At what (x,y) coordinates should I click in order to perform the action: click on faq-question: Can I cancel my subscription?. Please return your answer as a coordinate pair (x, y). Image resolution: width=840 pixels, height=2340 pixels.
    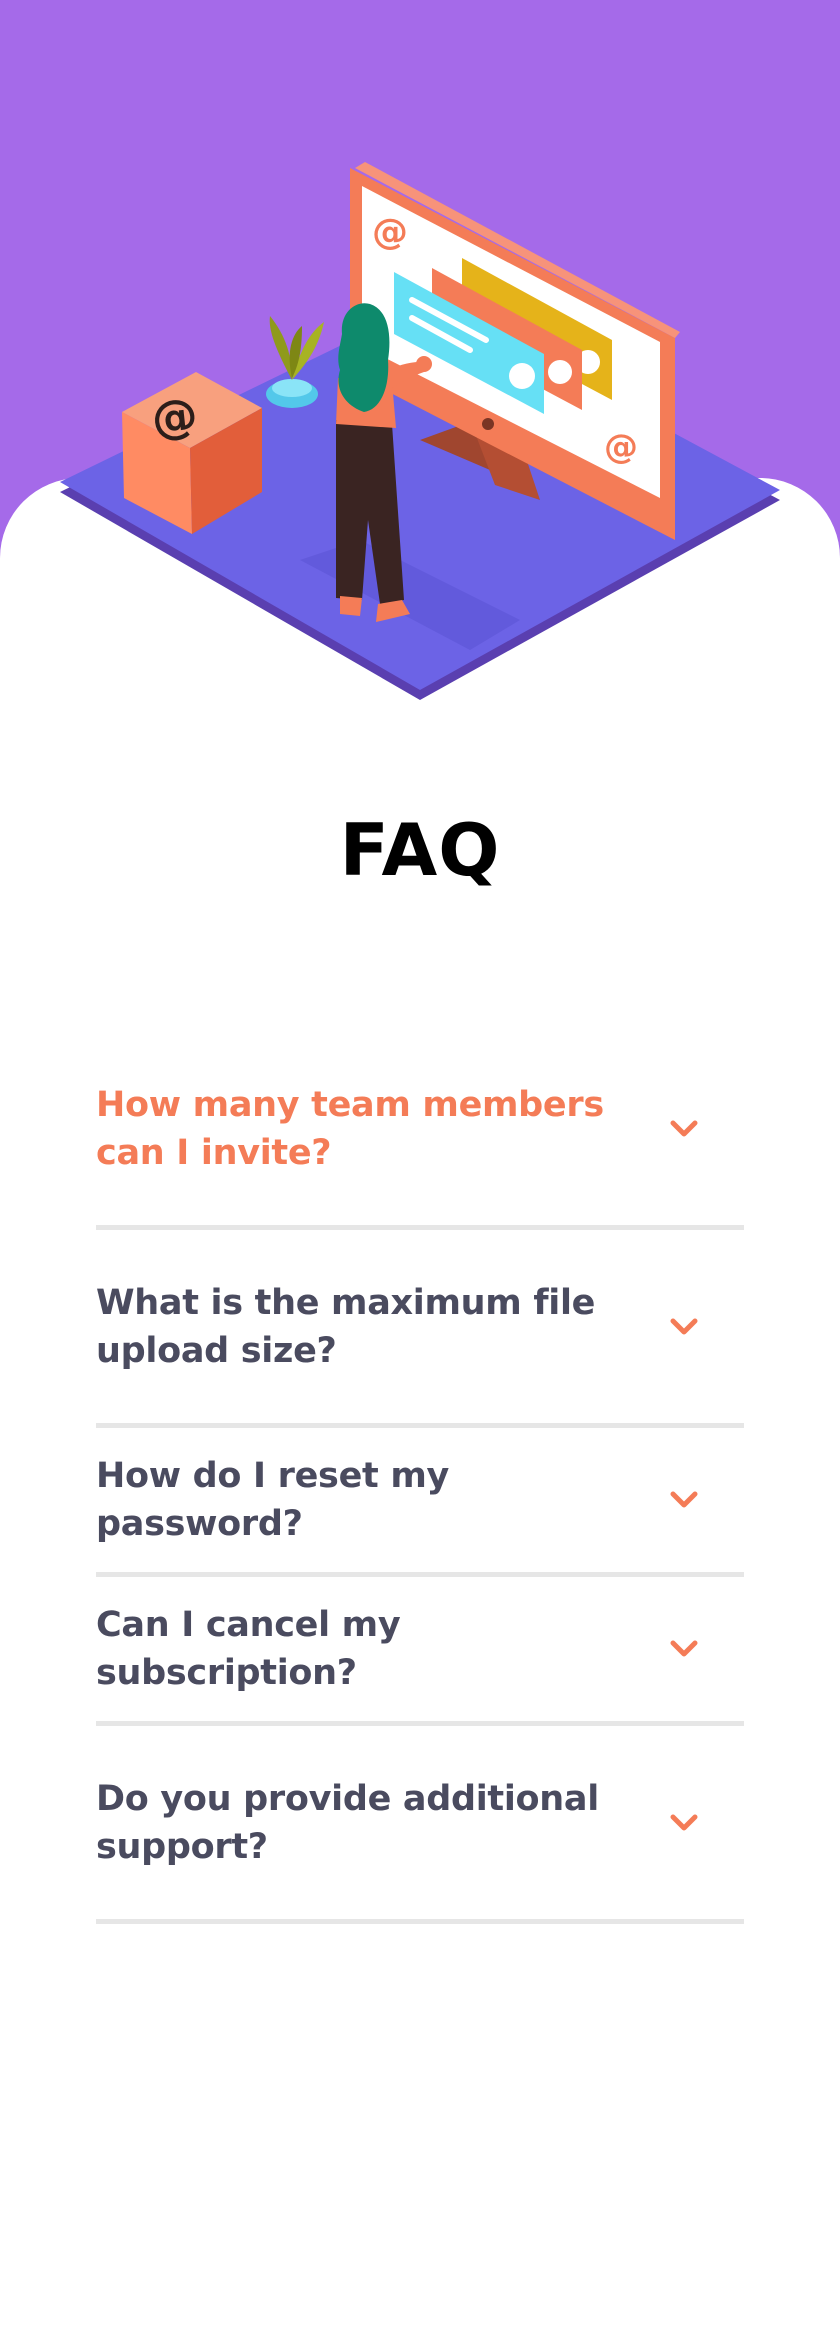
    Looking at the image, I should click on (366, 1649).